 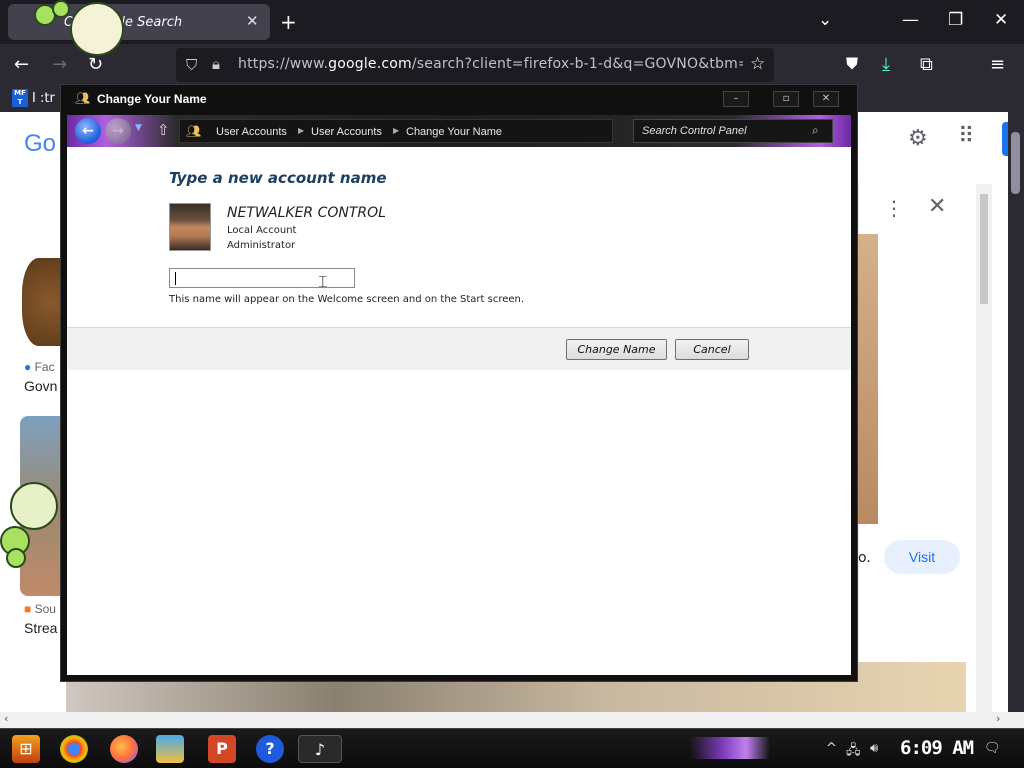 What do you see at coordinates (163, 130) in the screenshot?
I see `up-arrow-icon: ⇧` at bounding box center [163, 130].